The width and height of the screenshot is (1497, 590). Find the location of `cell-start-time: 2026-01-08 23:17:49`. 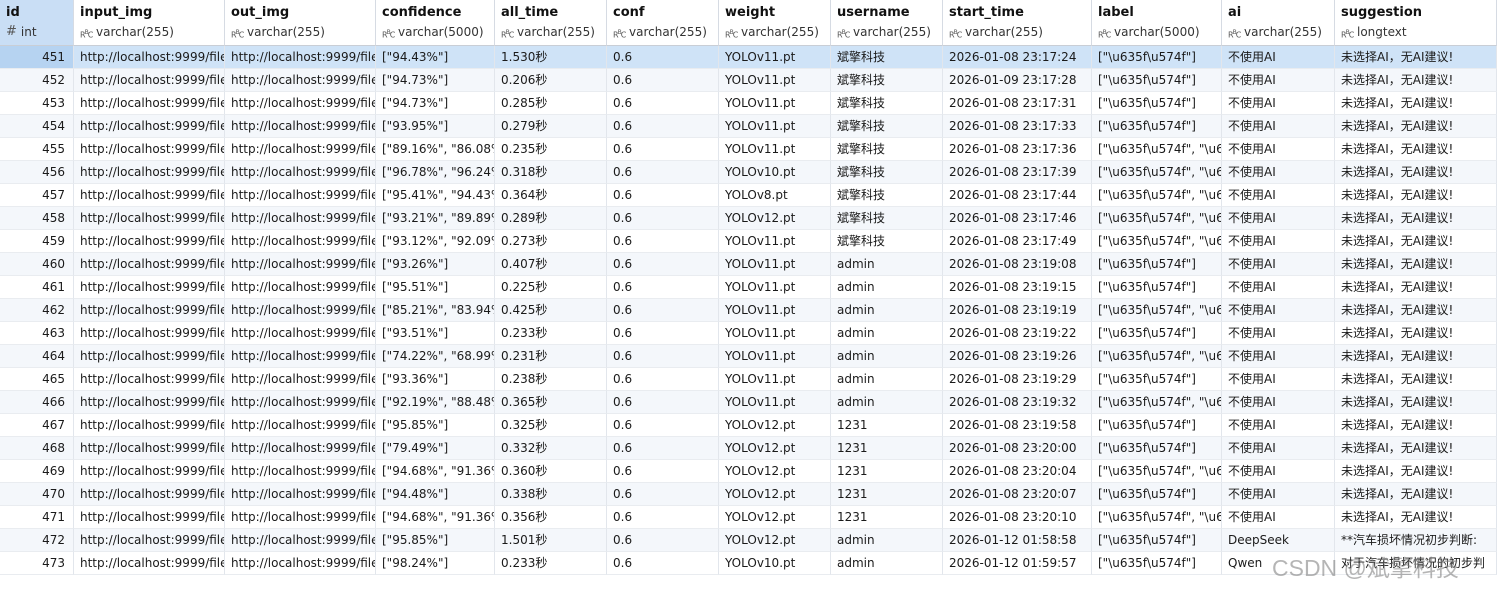

cell-start-time: 2026-01-08 23:17:49 is located at coordinates (1017, 241).